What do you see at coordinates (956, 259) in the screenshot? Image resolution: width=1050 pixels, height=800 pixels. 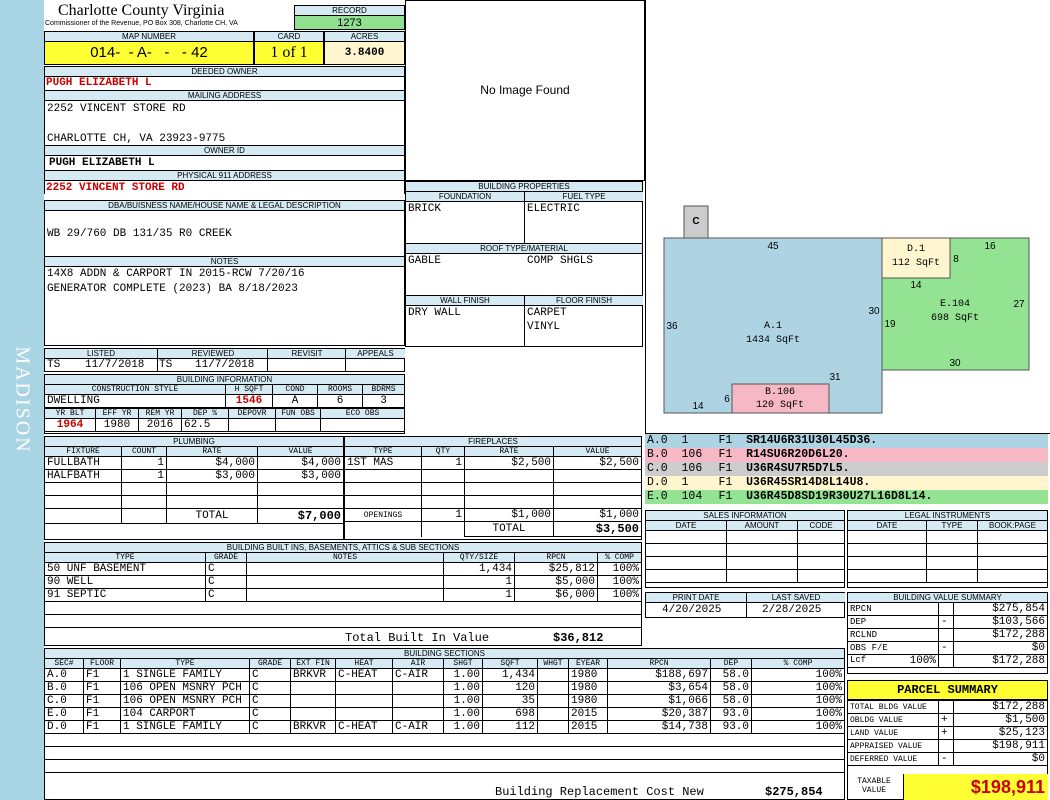 I see `dim-label: 8` at bounding box center [956, 259].